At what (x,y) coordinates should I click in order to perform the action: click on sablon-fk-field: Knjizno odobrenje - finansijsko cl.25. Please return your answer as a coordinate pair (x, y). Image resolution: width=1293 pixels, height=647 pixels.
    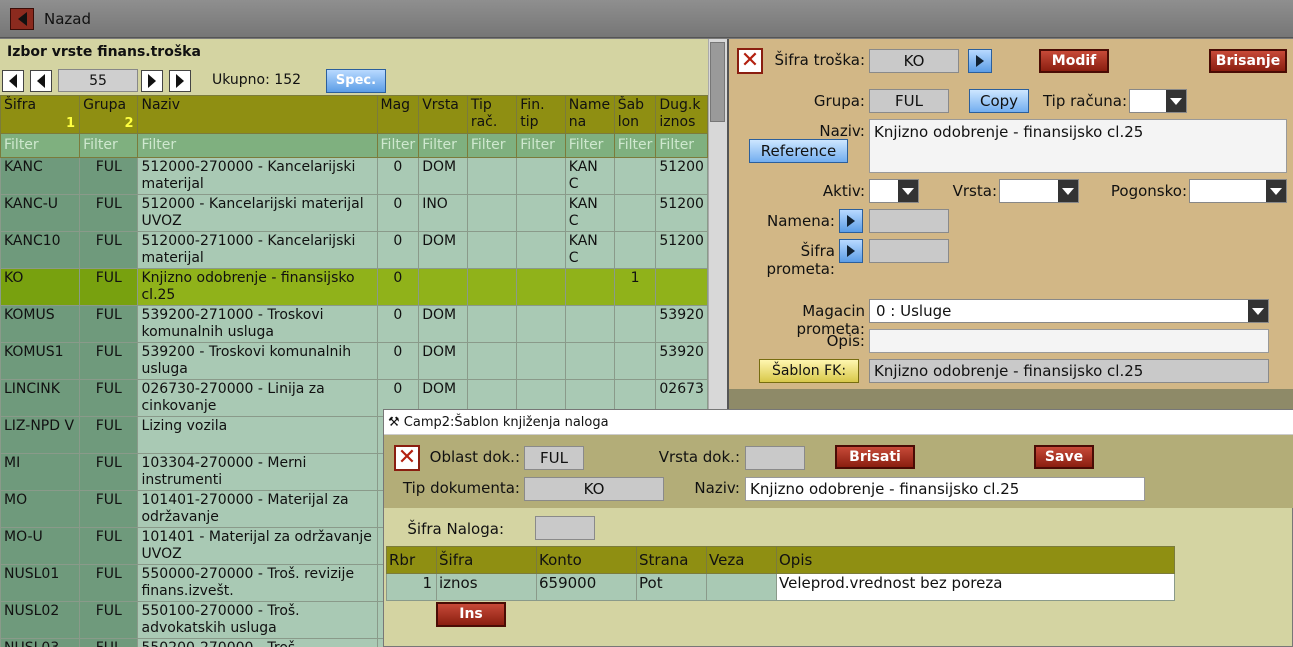
    Looking at the image, I should click on (1069, 371).